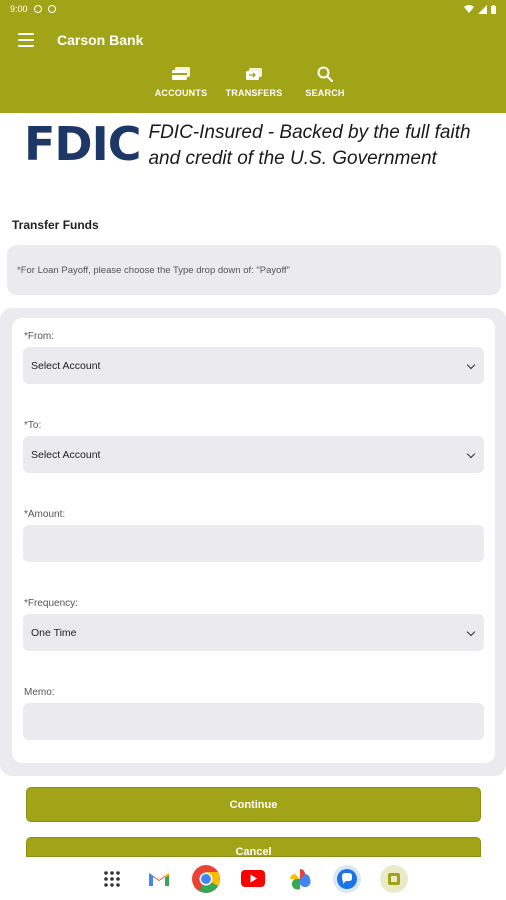  What do you see at coordinates (253, 632) in the screenshot?
I see `frequency-select: One Time` at bounding box center [253, 632].